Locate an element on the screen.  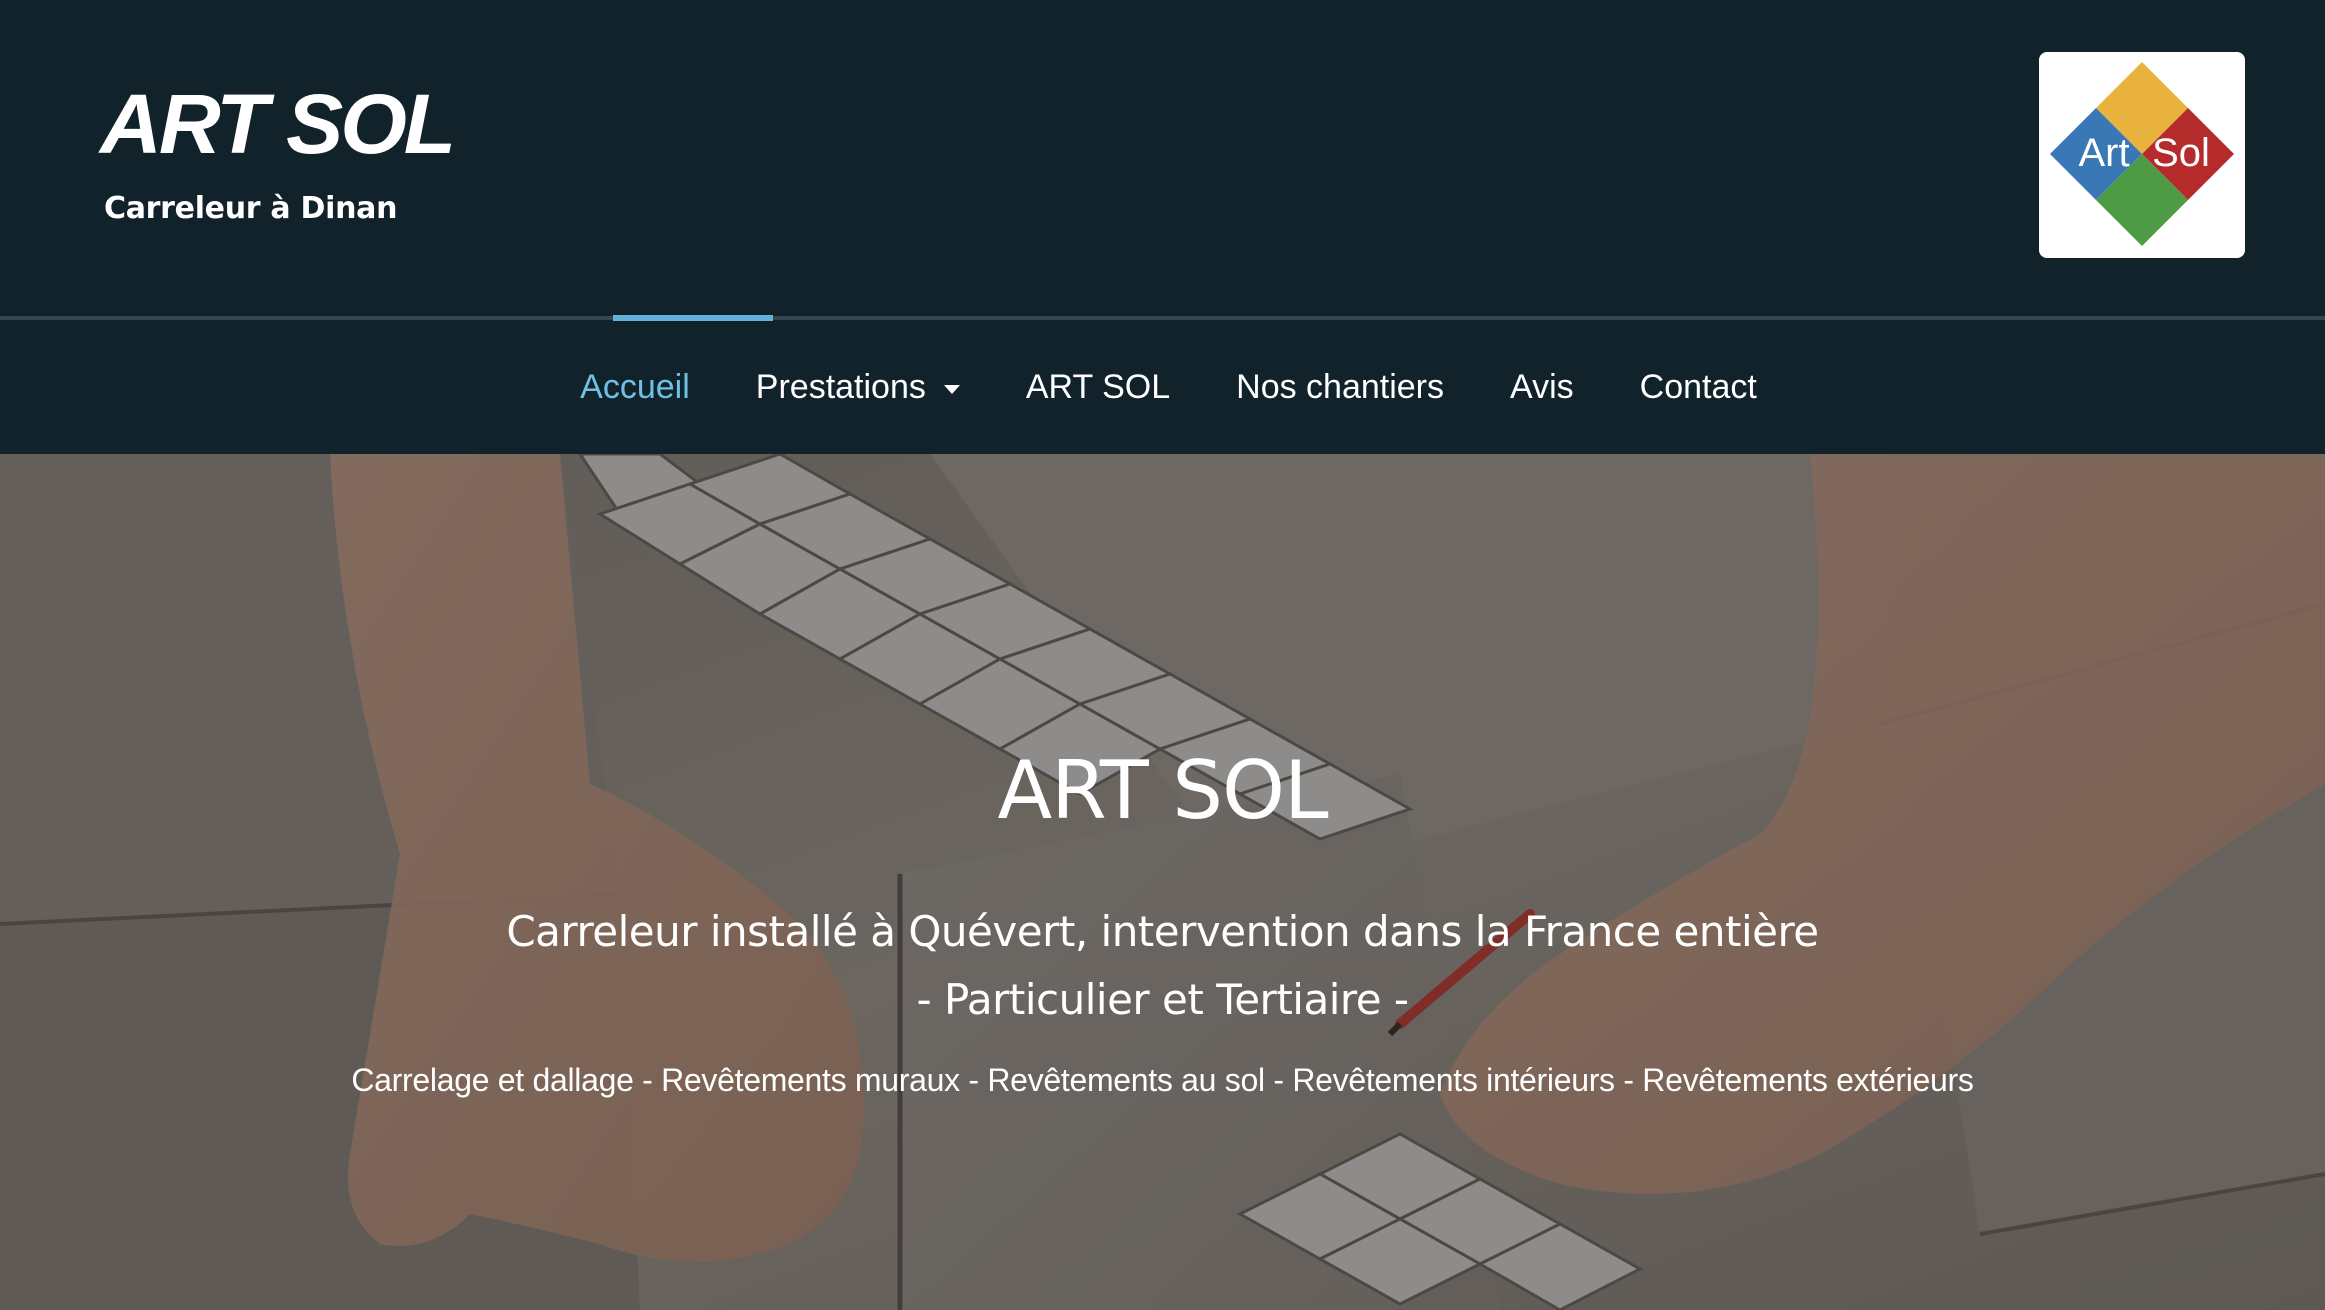
nav-item-art-sol: ART SOL is located at coordinates (1098, 387).